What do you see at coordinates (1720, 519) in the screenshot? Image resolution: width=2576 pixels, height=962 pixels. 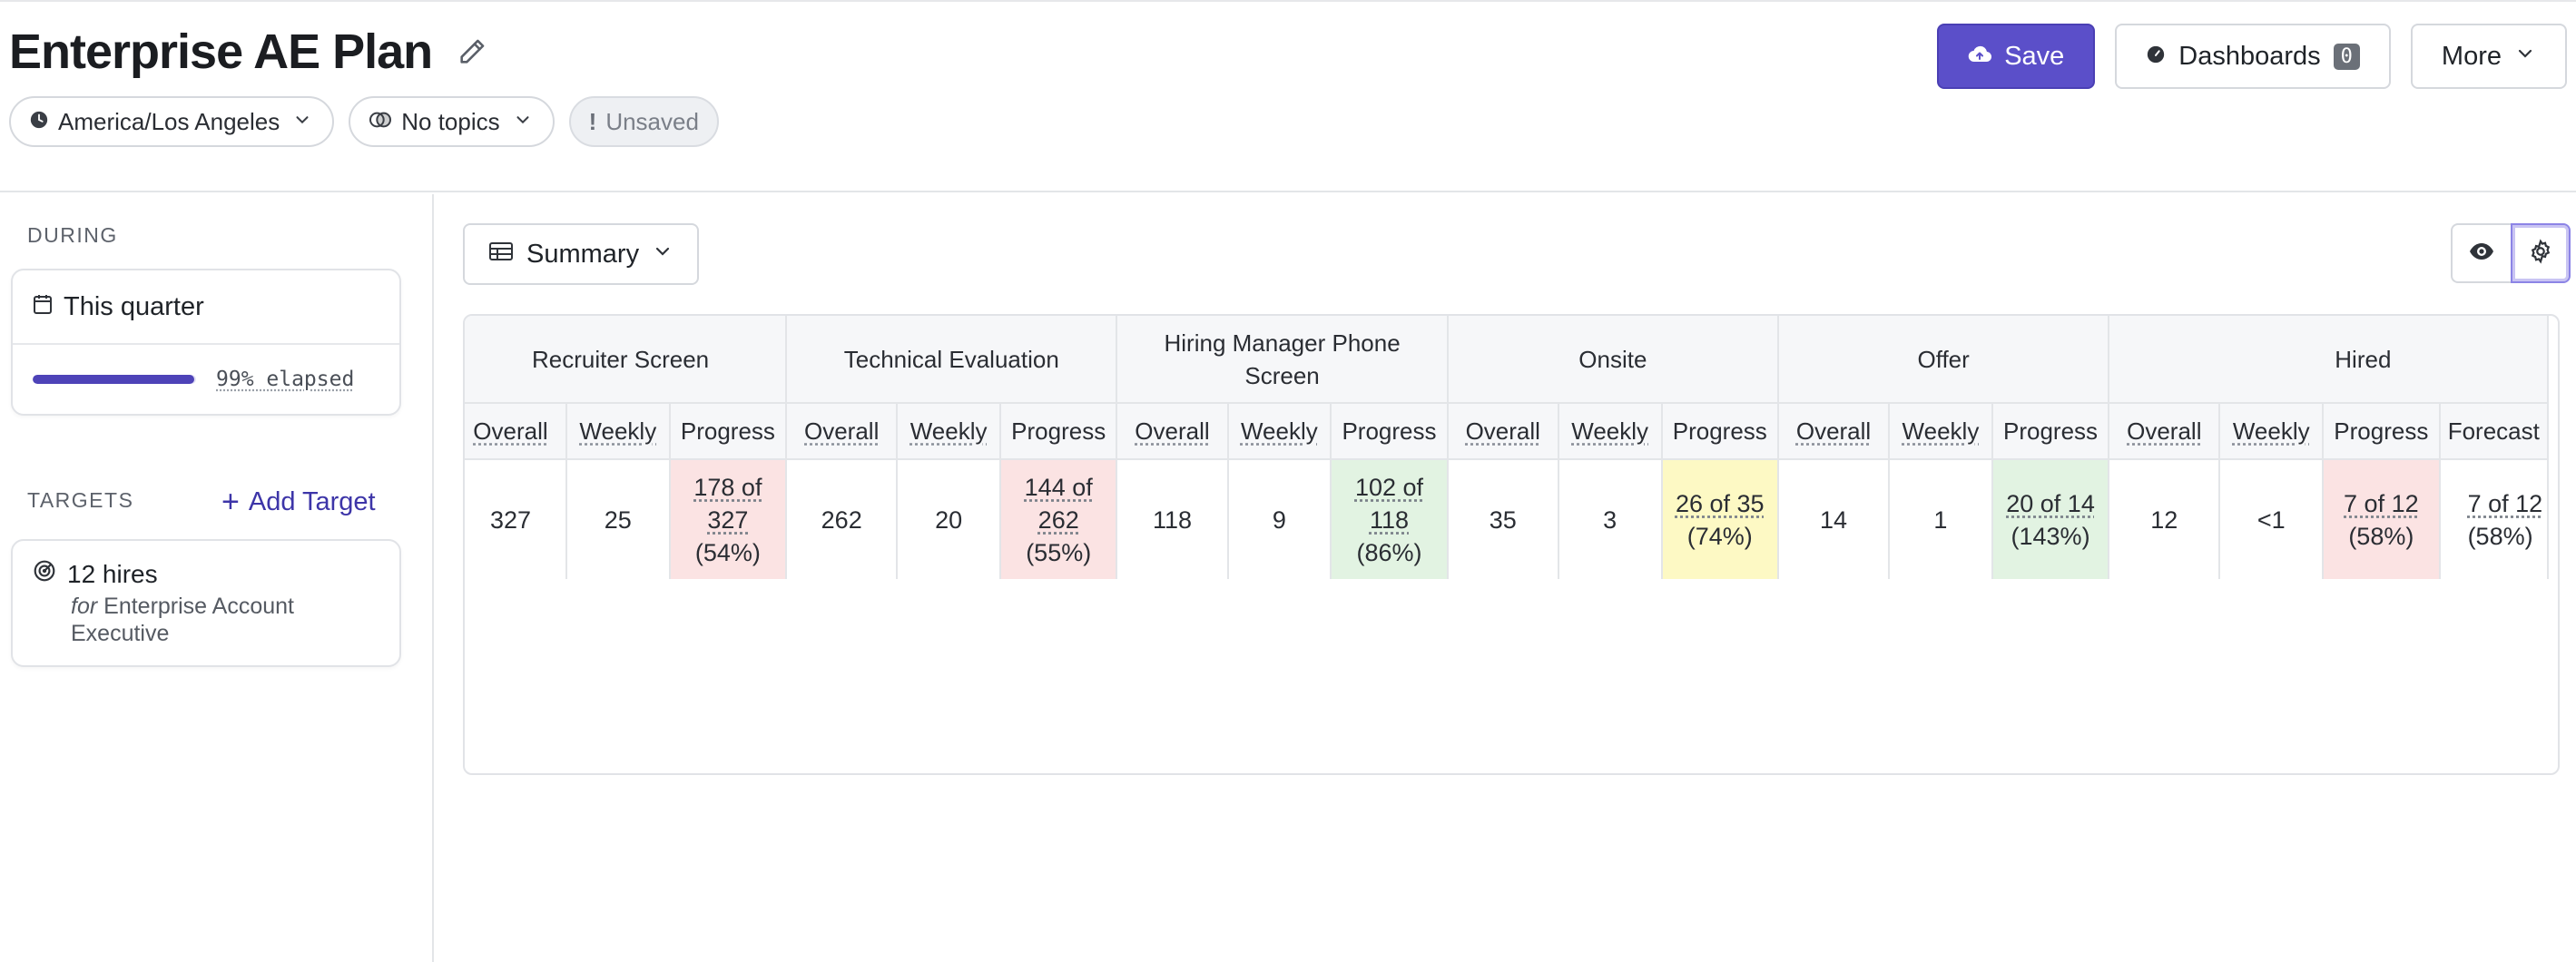 I see `progress-cell: 26 of 35 (74%)` at bounding box center [1720, 519].